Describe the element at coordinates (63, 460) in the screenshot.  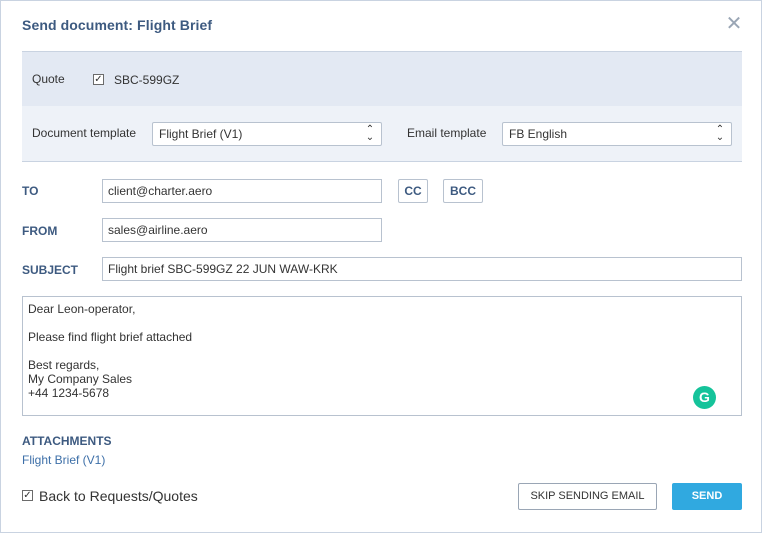
I see `attachment-link: Flight Brief (V1)` at that location.